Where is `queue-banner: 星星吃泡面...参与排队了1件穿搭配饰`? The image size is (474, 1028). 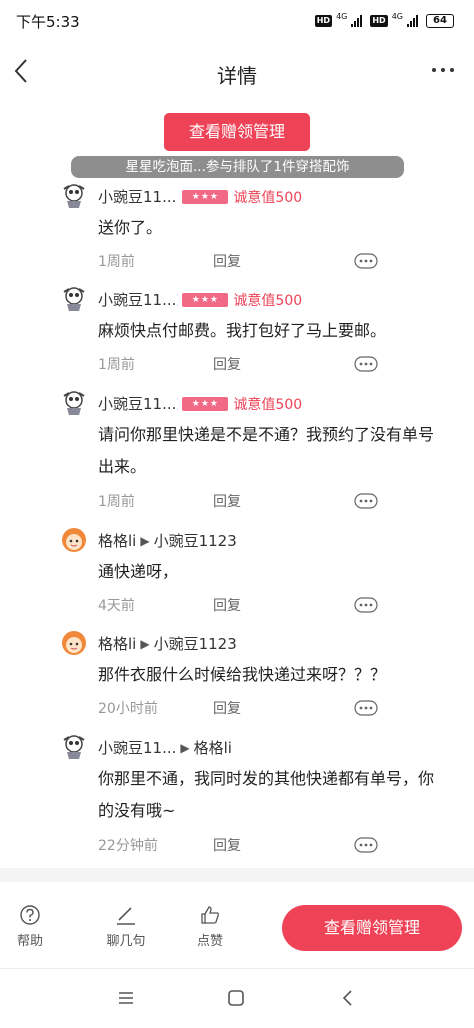
queue-banner: 星星吃泡面...参与排队了1件穿搭配饰 is located at coordinates (237, 167).